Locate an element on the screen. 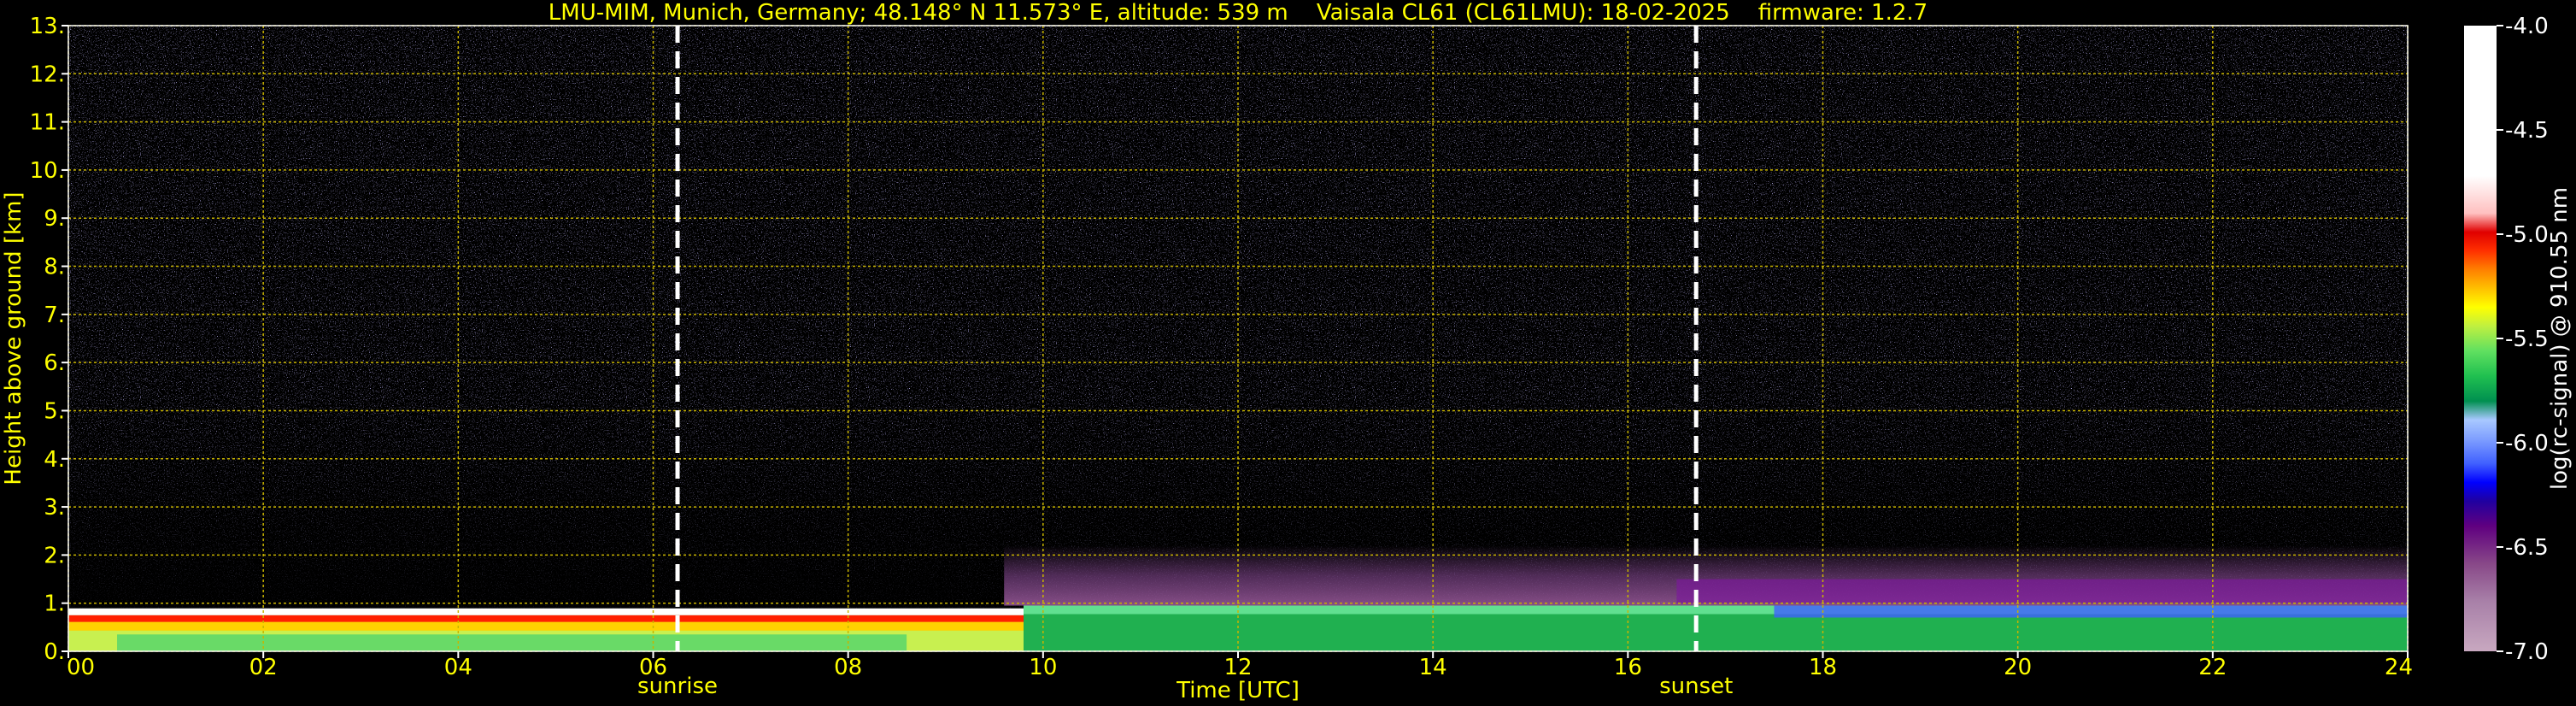 The image size is (2576, 706). y-tick-label: 9. is located at coordinates (54, 219).